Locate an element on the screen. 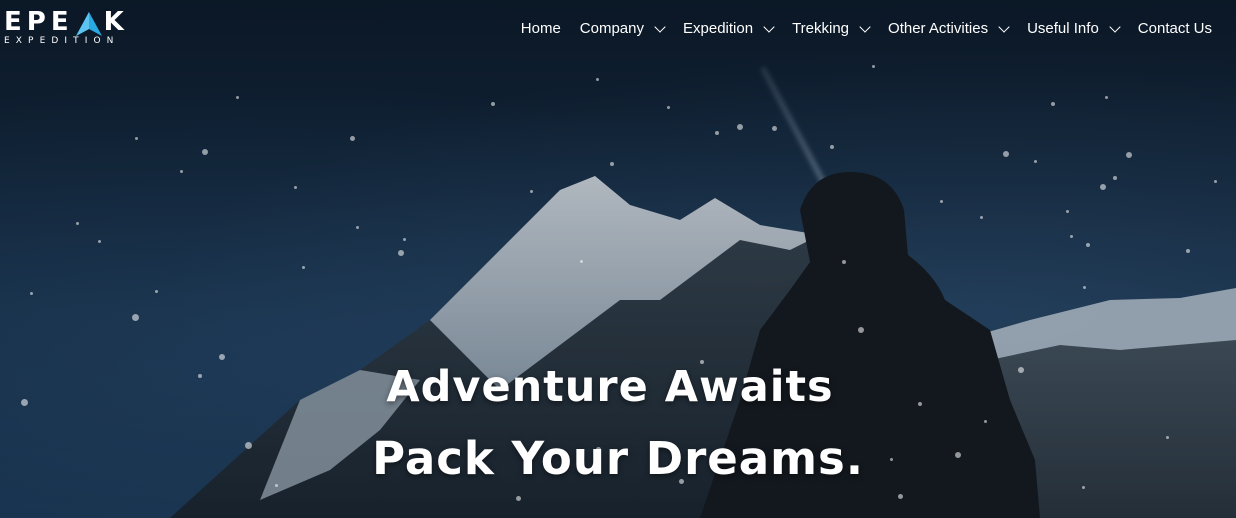 This screenshot has width=1236, height=518. nav-item-expedition: Expedition is located at coordinates (729, 28).